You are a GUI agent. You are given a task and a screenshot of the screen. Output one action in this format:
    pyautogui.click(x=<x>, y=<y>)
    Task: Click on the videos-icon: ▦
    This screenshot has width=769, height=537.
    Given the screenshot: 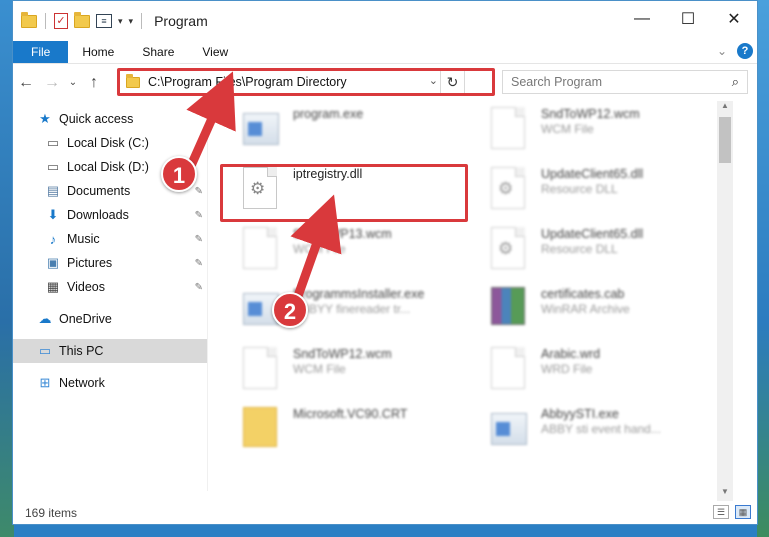 What is the action you would take?
    pyautogui.click(x=53, y=286)
    